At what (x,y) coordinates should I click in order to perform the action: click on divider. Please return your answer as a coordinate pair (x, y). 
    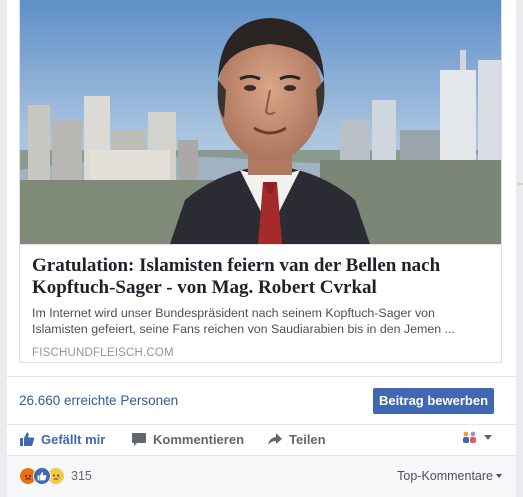
    Looking at the image, I should click on (520, 184).